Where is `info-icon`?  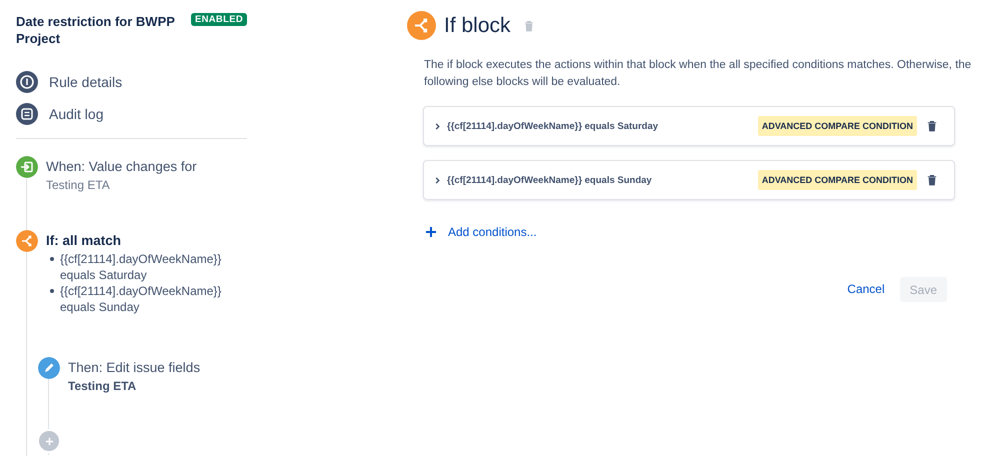 info-icon is located at coordinates (27, 82).